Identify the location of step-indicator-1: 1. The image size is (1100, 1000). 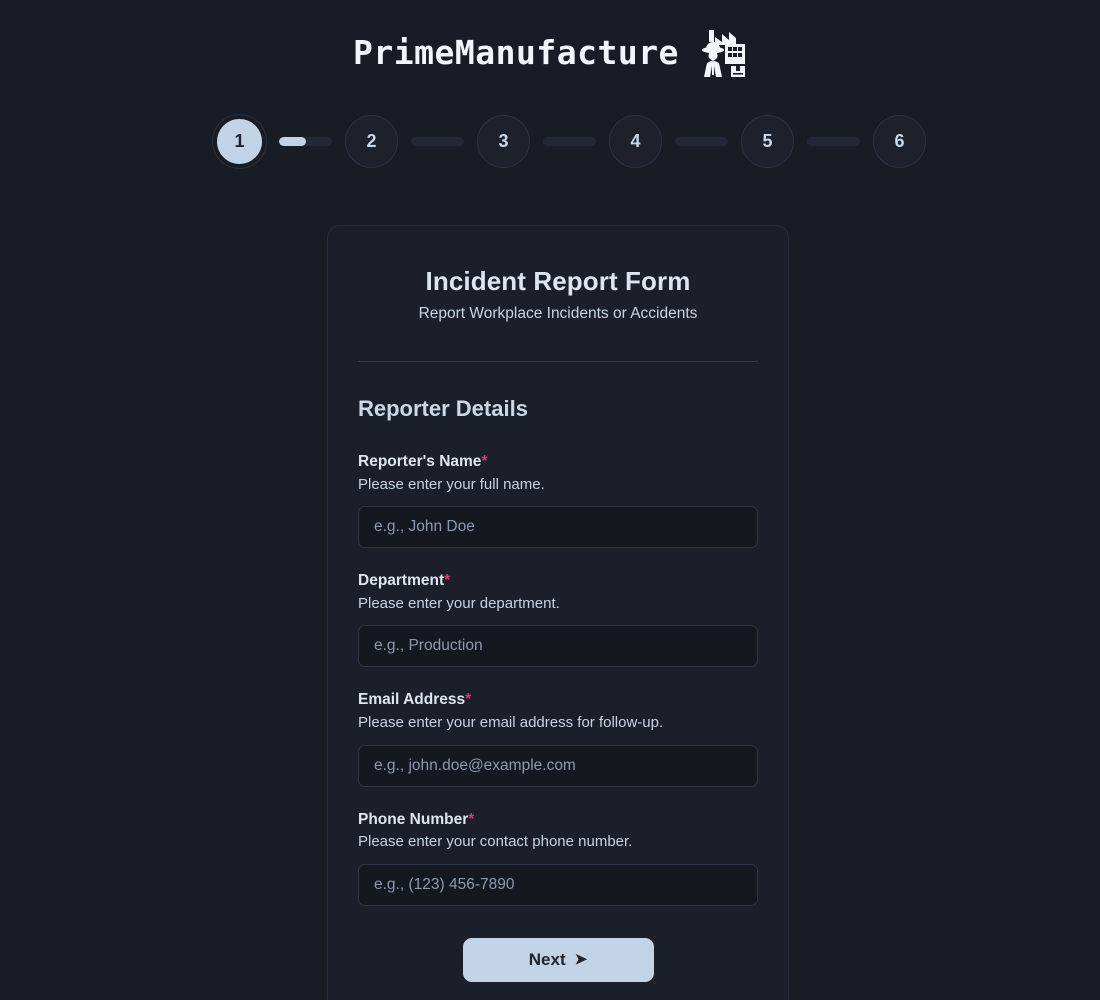
(239, 141).